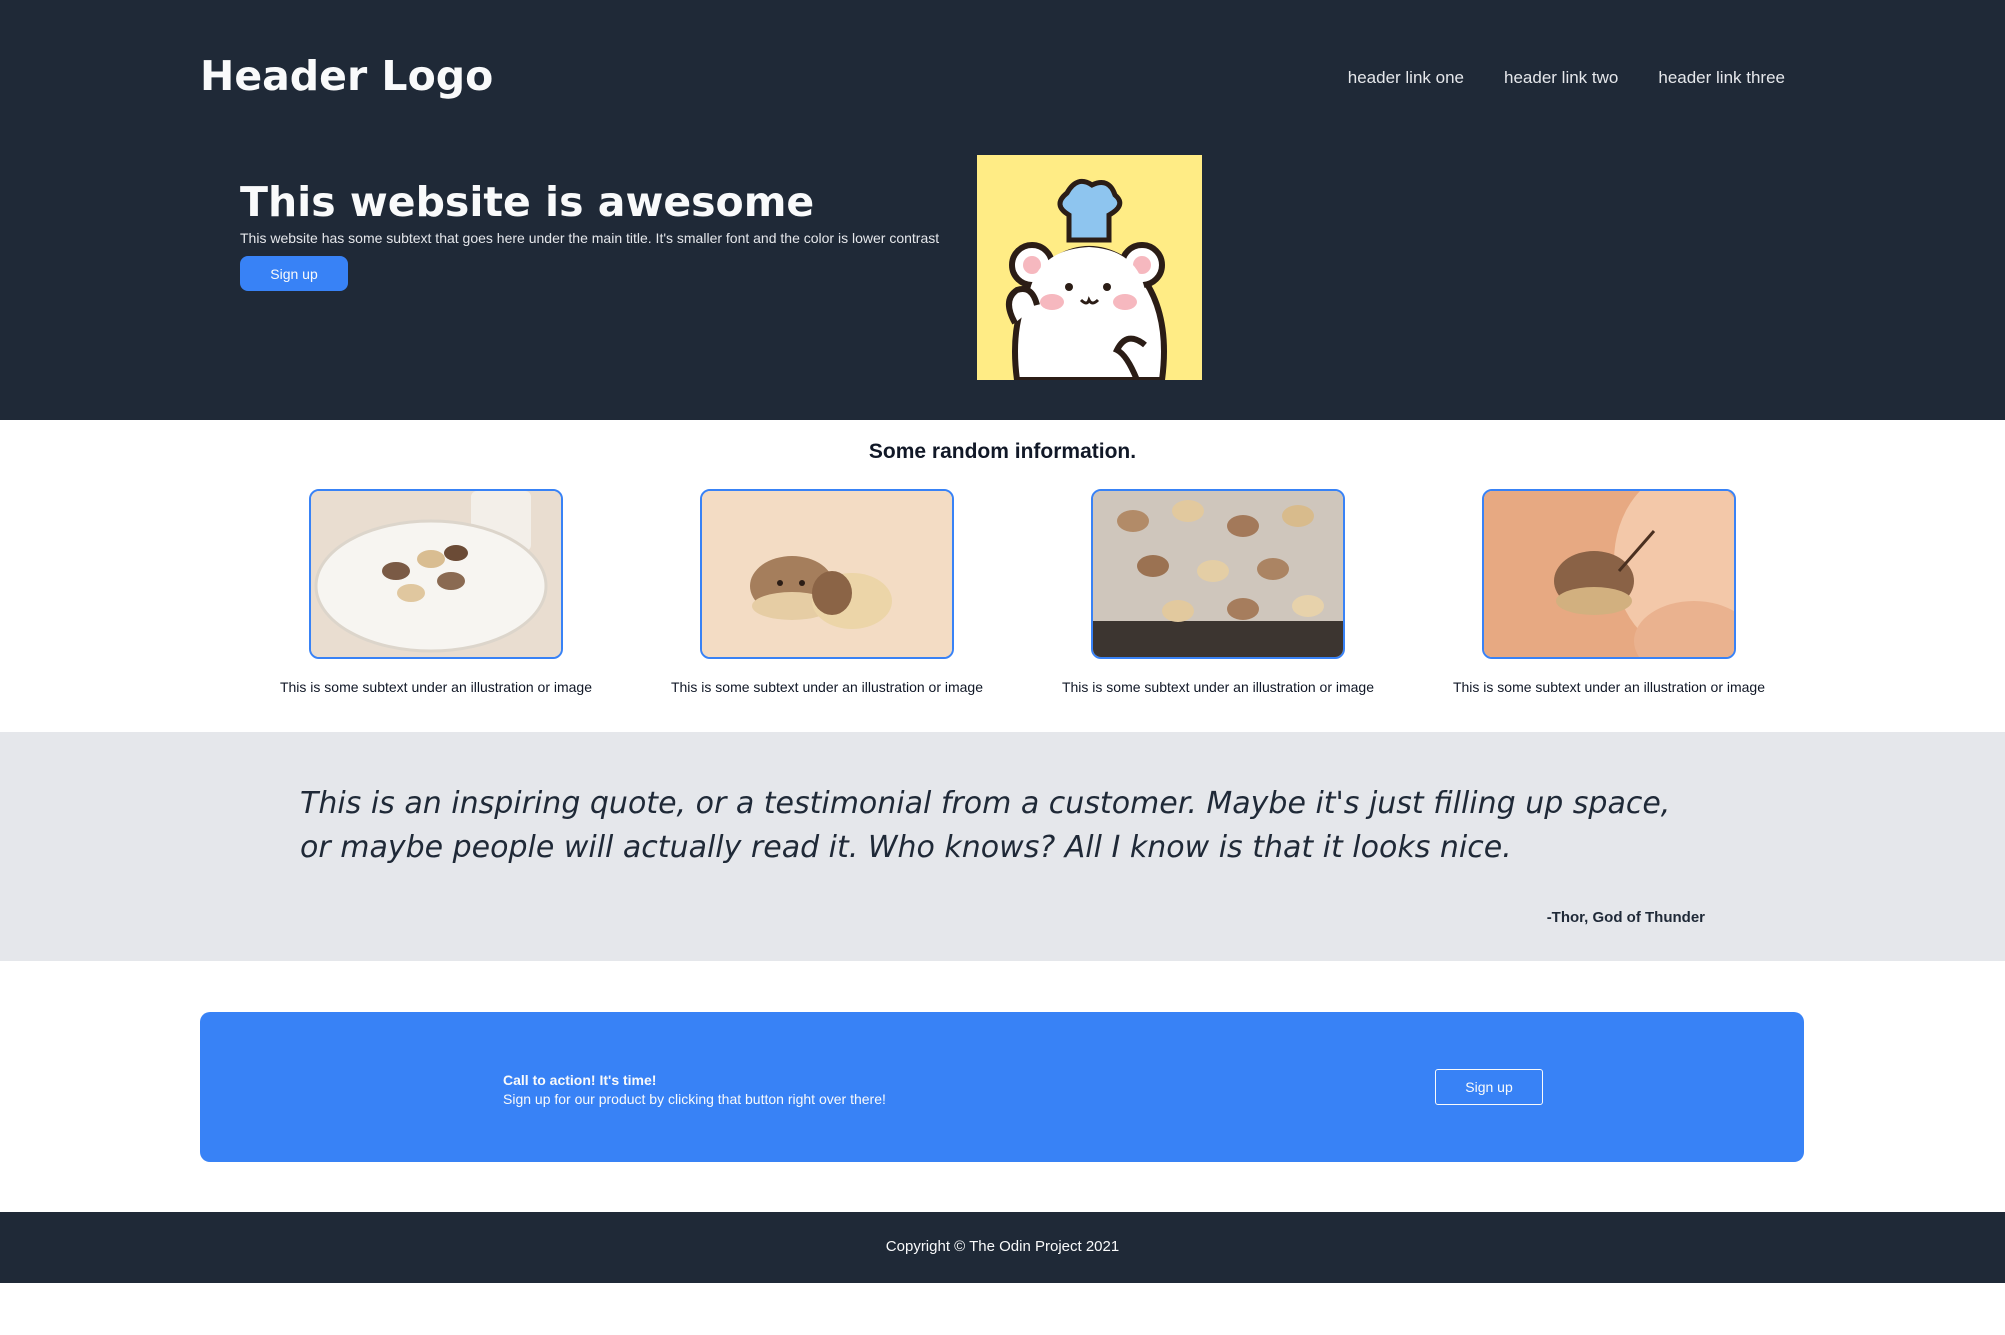 The image size is (2005, 1335). I want to click on header-logo: Header Logo, so click(346, 76).